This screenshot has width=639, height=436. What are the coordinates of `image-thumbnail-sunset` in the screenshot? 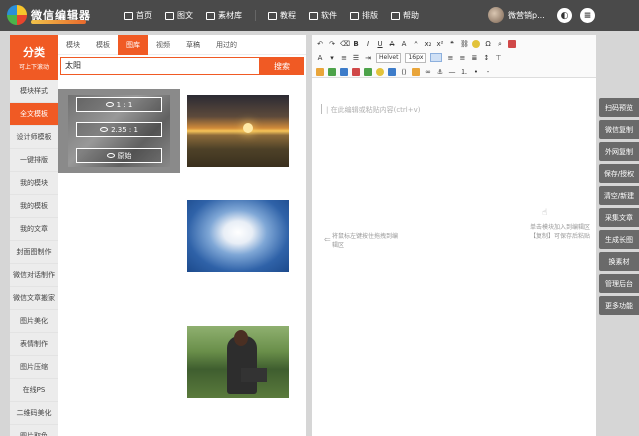 It's located at (238, 131).